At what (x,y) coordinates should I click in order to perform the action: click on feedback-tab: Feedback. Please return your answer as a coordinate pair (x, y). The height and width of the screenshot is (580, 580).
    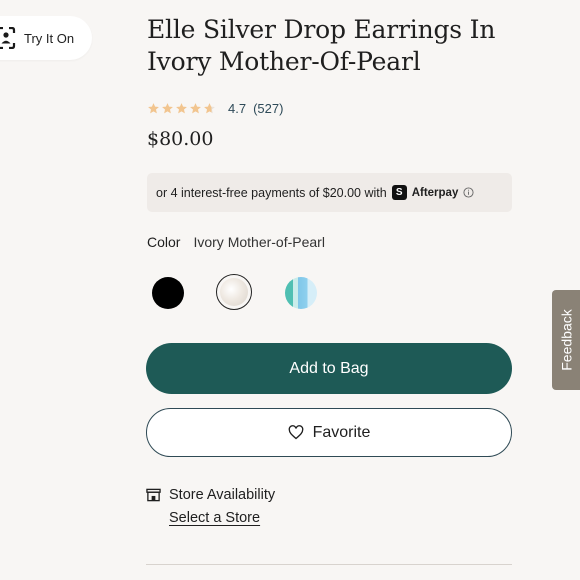
    Looking at the image, I should click on (566, 340).